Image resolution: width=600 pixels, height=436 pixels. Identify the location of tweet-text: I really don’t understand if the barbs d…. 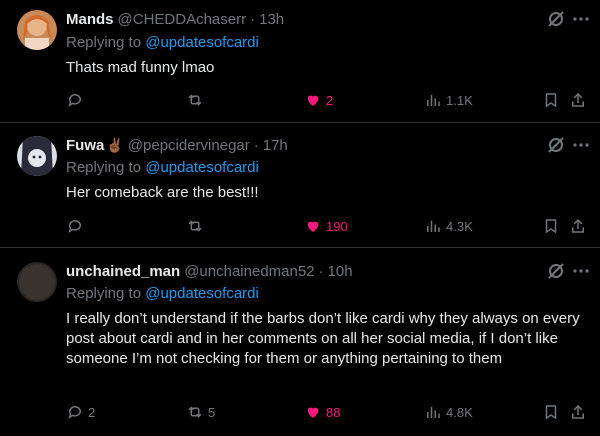
(323, 338).